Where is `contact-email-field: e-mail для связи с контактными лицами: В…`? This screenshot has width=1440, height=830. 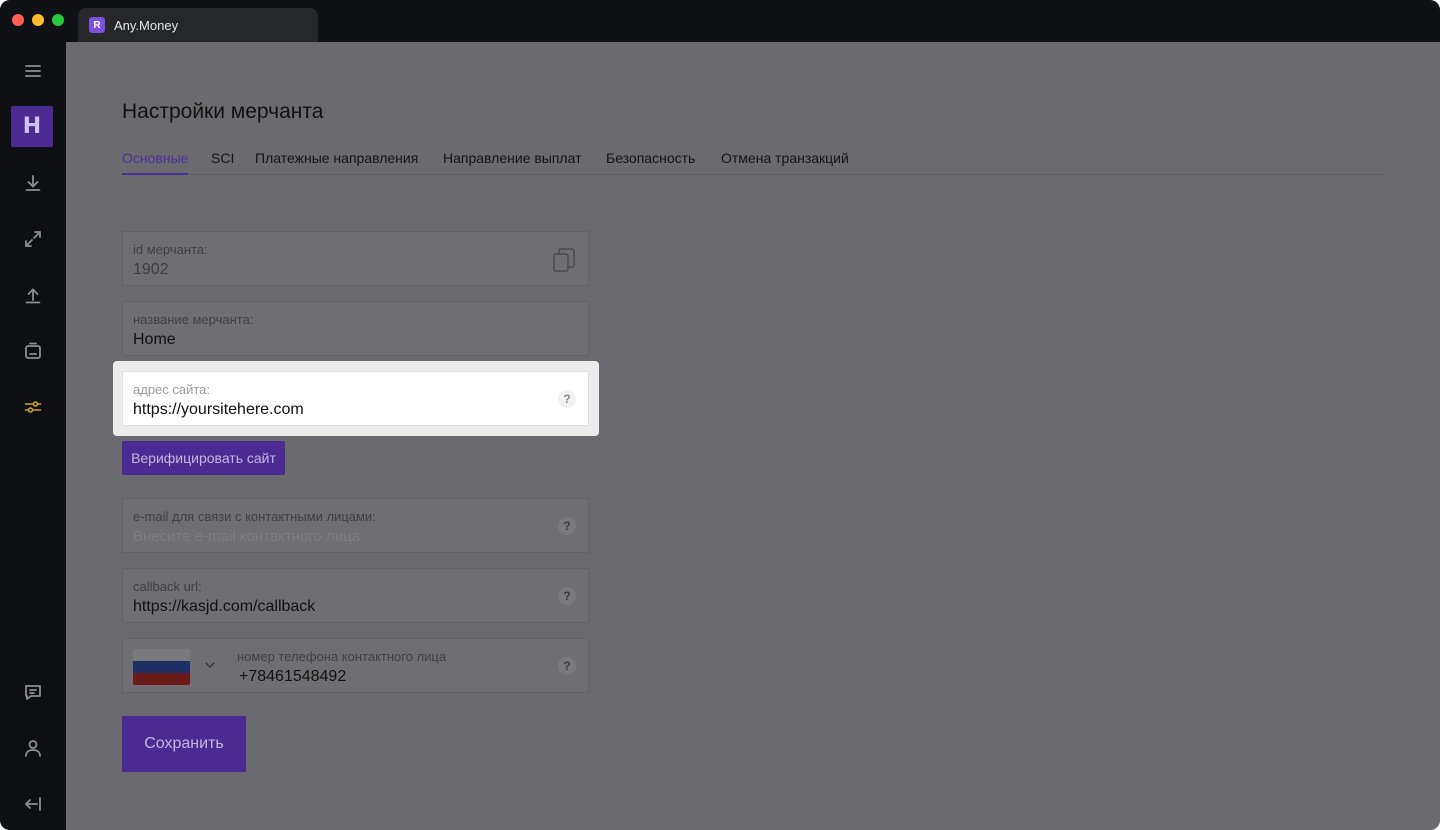
contact-email-field: e-mail для связи с контактными лицами: В… is located at coordinates (355, 525).